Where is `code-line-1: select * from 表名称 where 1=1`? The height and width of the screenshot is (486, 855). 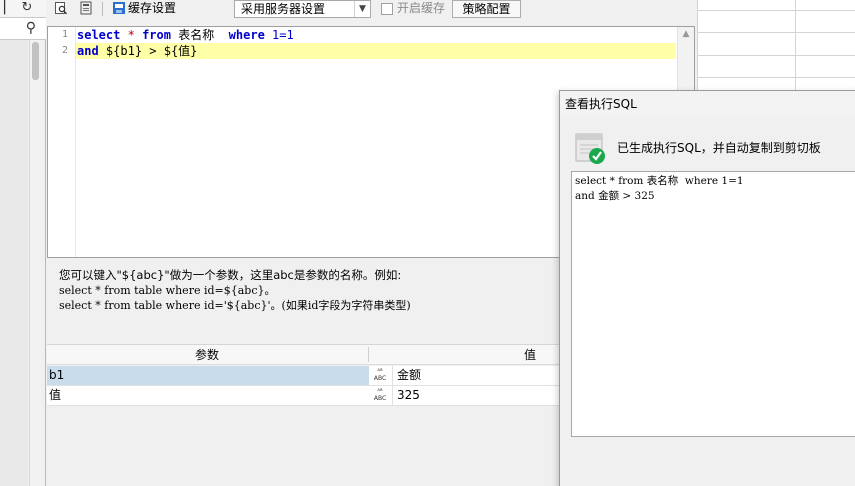 code-line-1: select * from 表名称 where 1=1 is located at coordinates (376, 35).